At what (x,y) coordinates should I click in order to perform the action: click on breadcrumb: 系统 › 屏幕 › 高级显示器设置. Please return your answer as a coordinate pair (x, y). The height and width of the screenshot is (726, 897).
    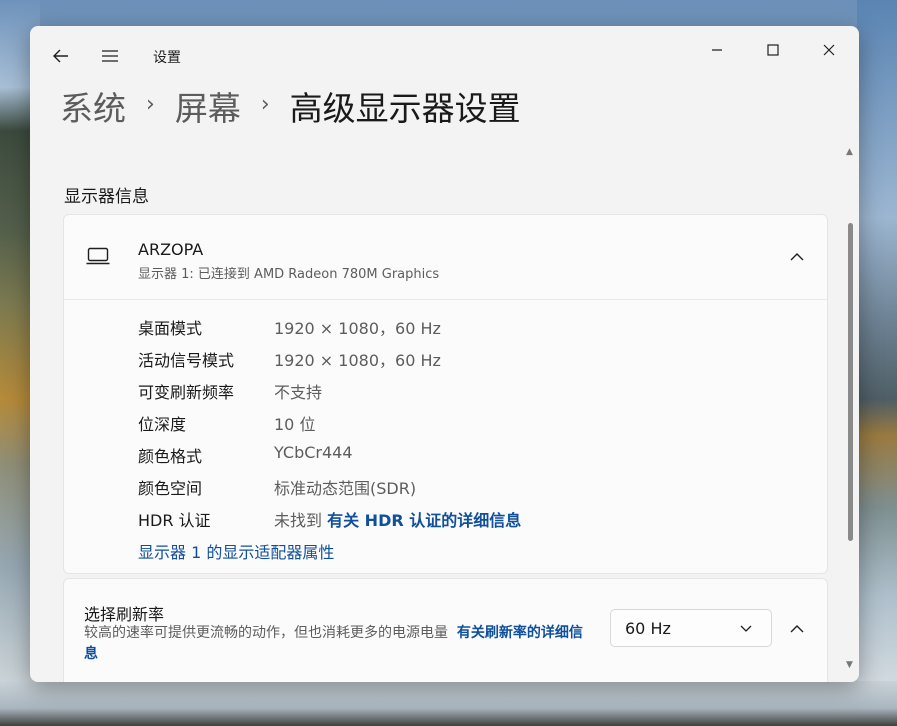
    Looking at the image, I should click on (290, 106).